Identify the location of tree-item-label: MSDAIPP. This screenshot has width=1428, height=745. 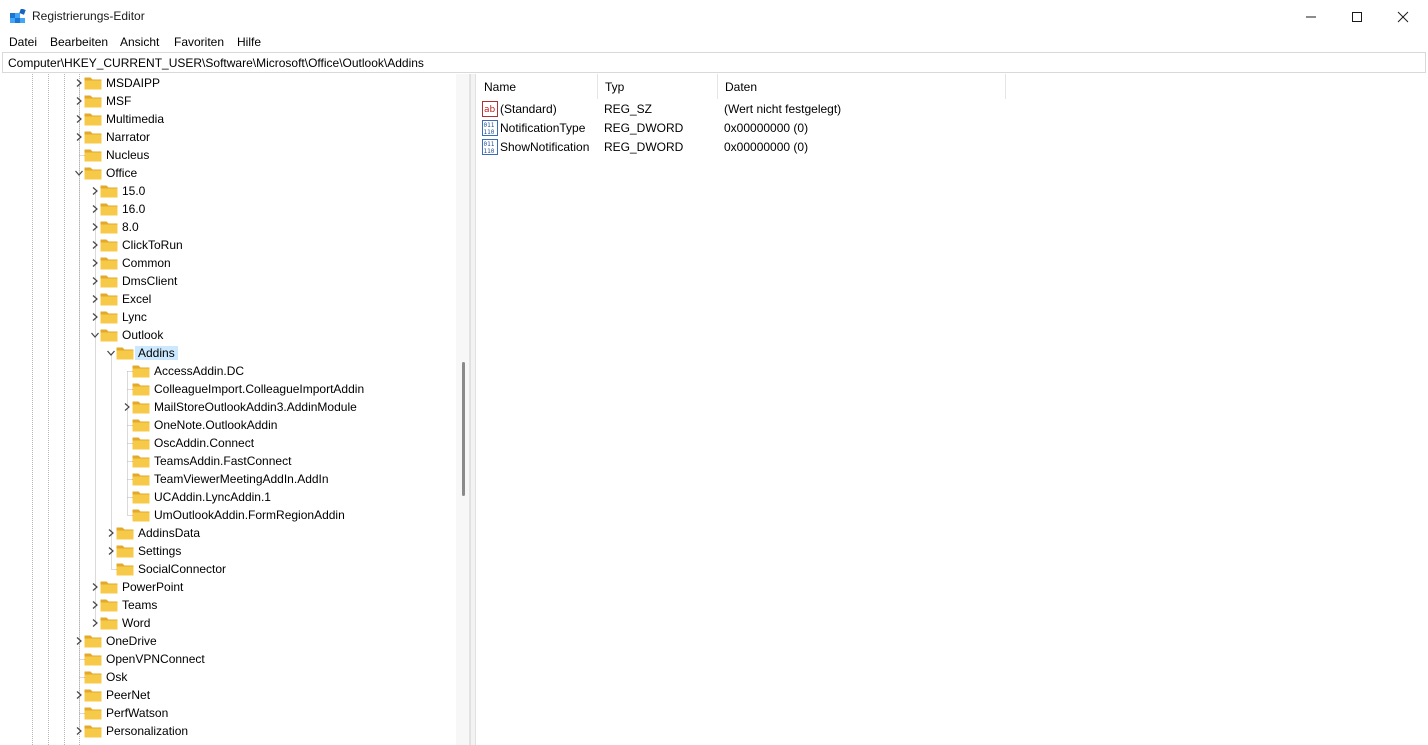
(133, 83).